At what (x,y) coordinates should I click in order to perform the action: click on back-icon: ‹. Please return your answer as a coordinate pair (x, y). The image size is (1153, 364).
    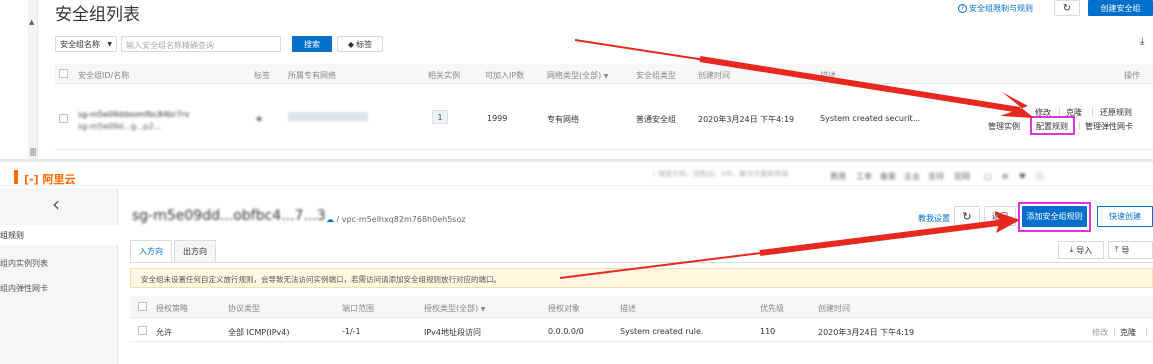
    Looking at the image, I should click on (56, 204).